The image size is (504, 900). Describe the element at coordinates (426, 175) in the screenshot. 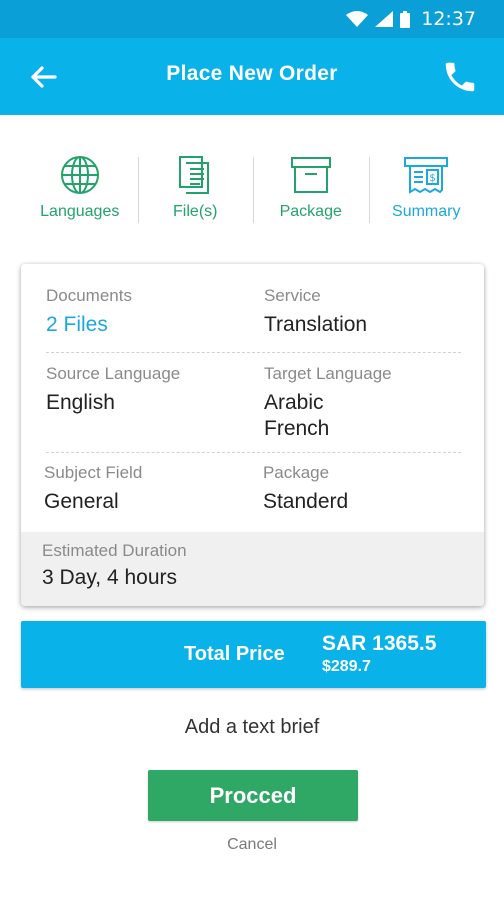

I see `receipt-icon: $` at that location.